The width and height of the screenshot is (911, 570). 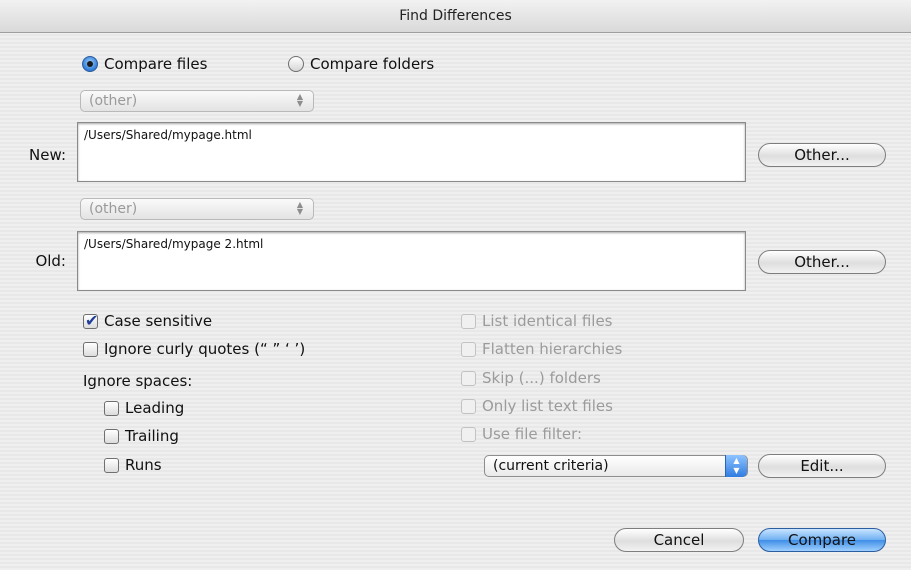 I want to click on new-file-popup: (other) ▲ ▼, so click(x=197, y=101).